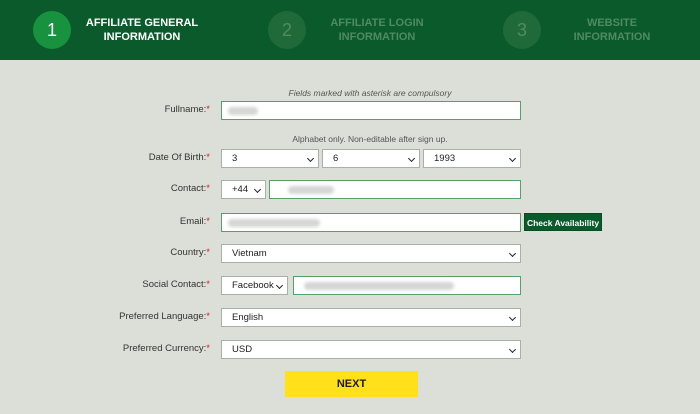  I want to click on language-label-text: Preferred Language:, so click(163, 316).